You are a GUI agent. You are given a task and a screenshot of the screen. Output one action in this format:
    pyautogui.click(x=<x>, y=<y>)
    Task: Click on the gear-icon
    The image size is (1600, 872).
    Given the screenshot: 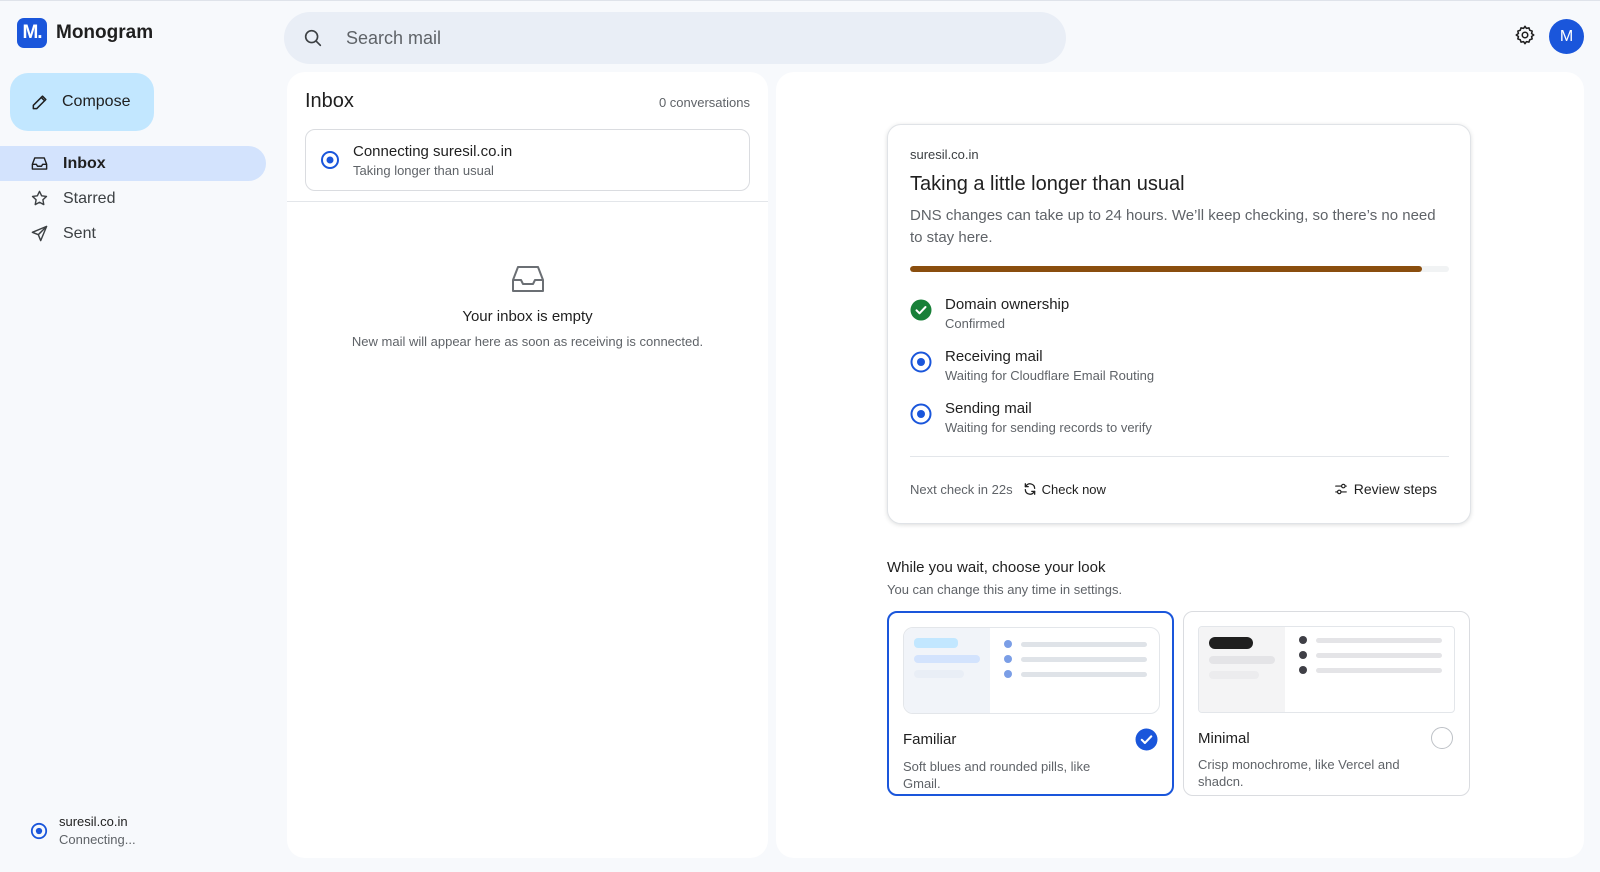 What is the action you would take?
    pyautogui.click(x=1525, y=35)
    